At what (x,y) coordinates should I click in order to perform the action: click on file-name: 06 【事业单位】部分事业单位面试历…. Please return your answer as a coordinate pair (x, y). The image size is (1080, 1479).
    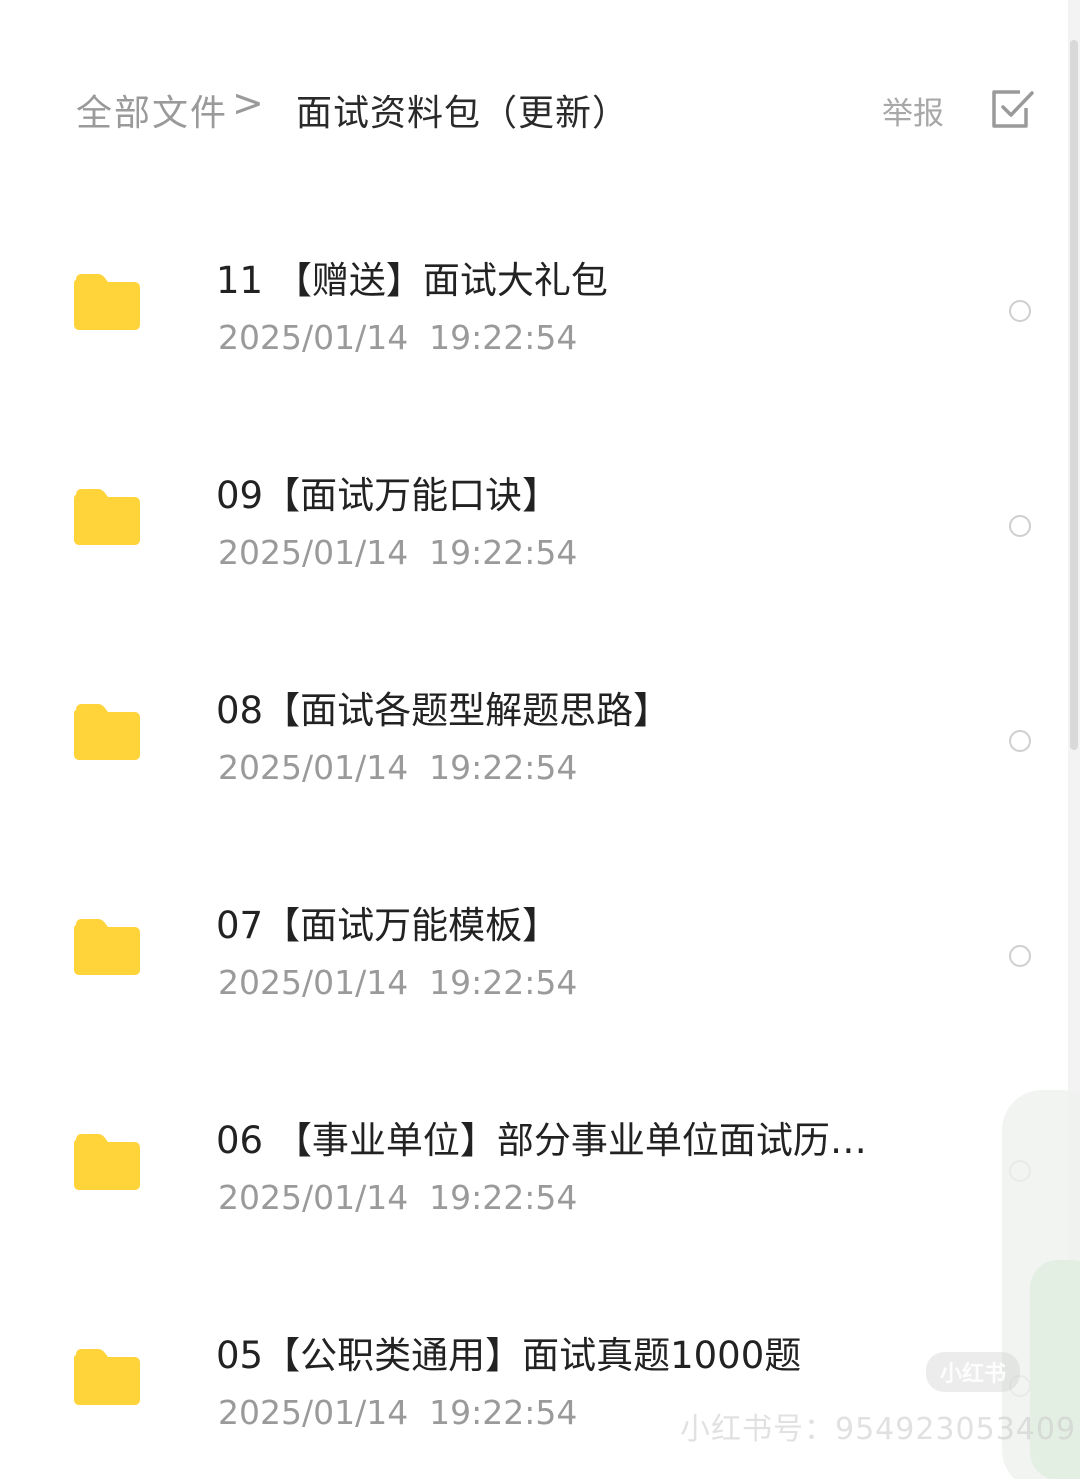
    Looking at the image, I should click on (541, 1140).